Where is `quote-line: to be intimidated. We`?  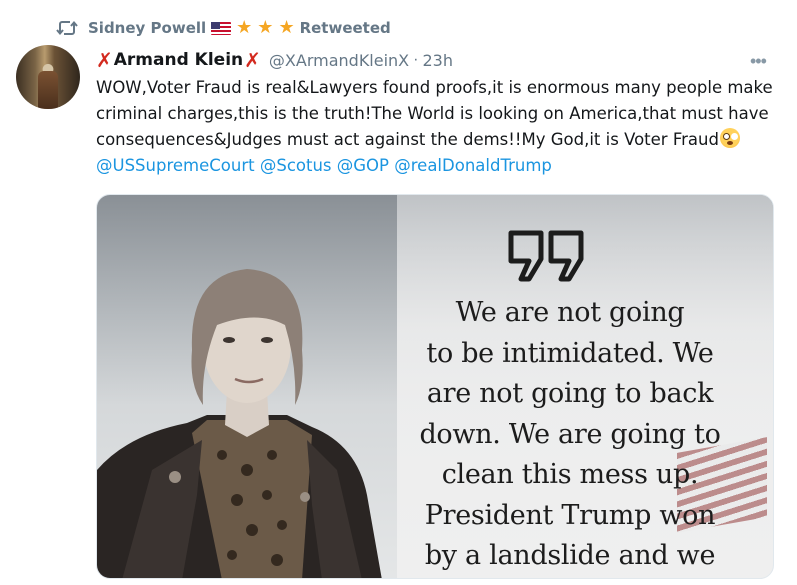
quote-line: to be intimidated. We is located at coordinates (570, 353).